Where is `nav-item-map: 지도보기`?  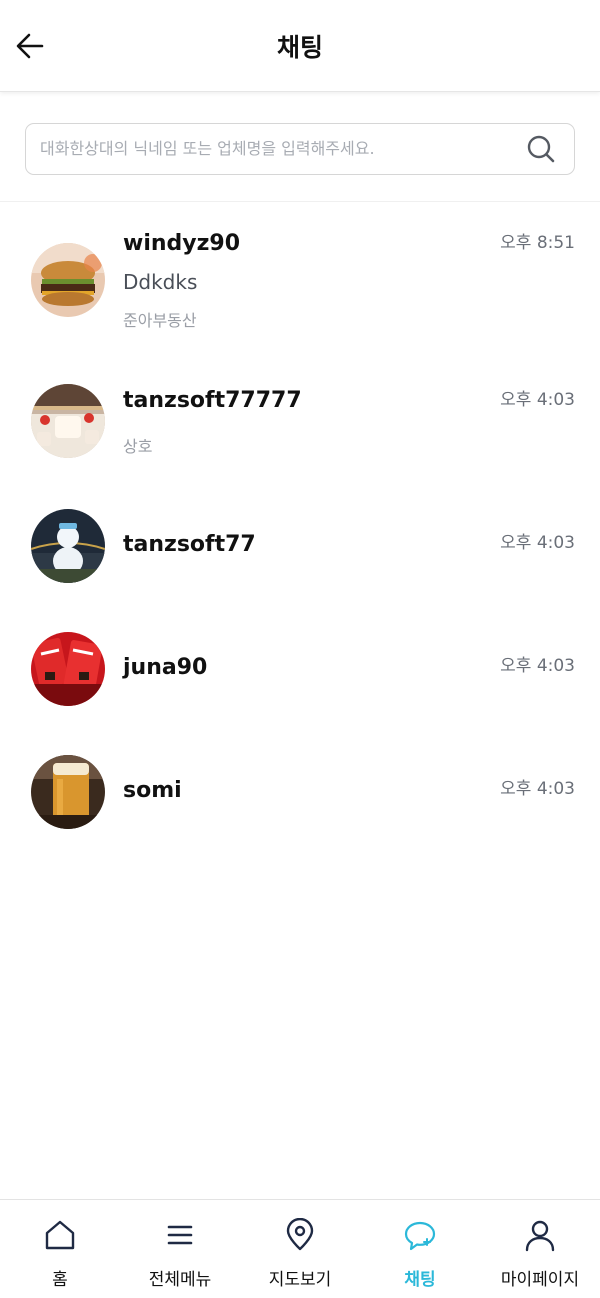 nav-item-map: 지도보기 is located at coordinates (300, 1249).